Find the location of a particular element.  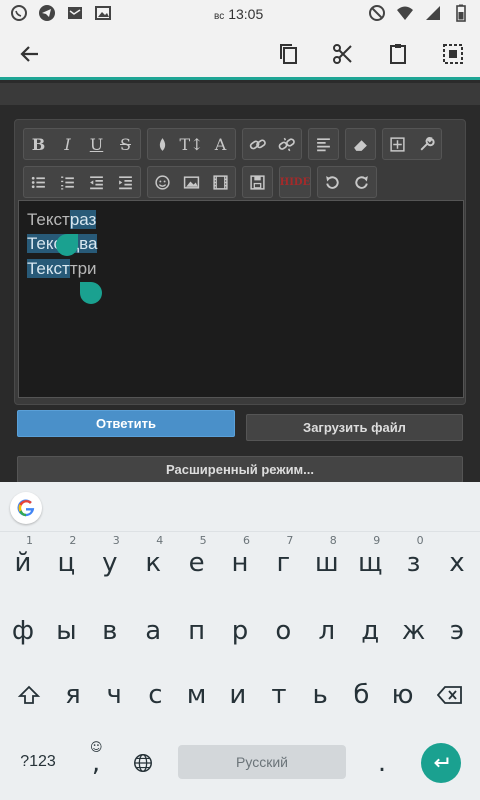

comma-key: , ☺ is located at coordinates (96, 763).